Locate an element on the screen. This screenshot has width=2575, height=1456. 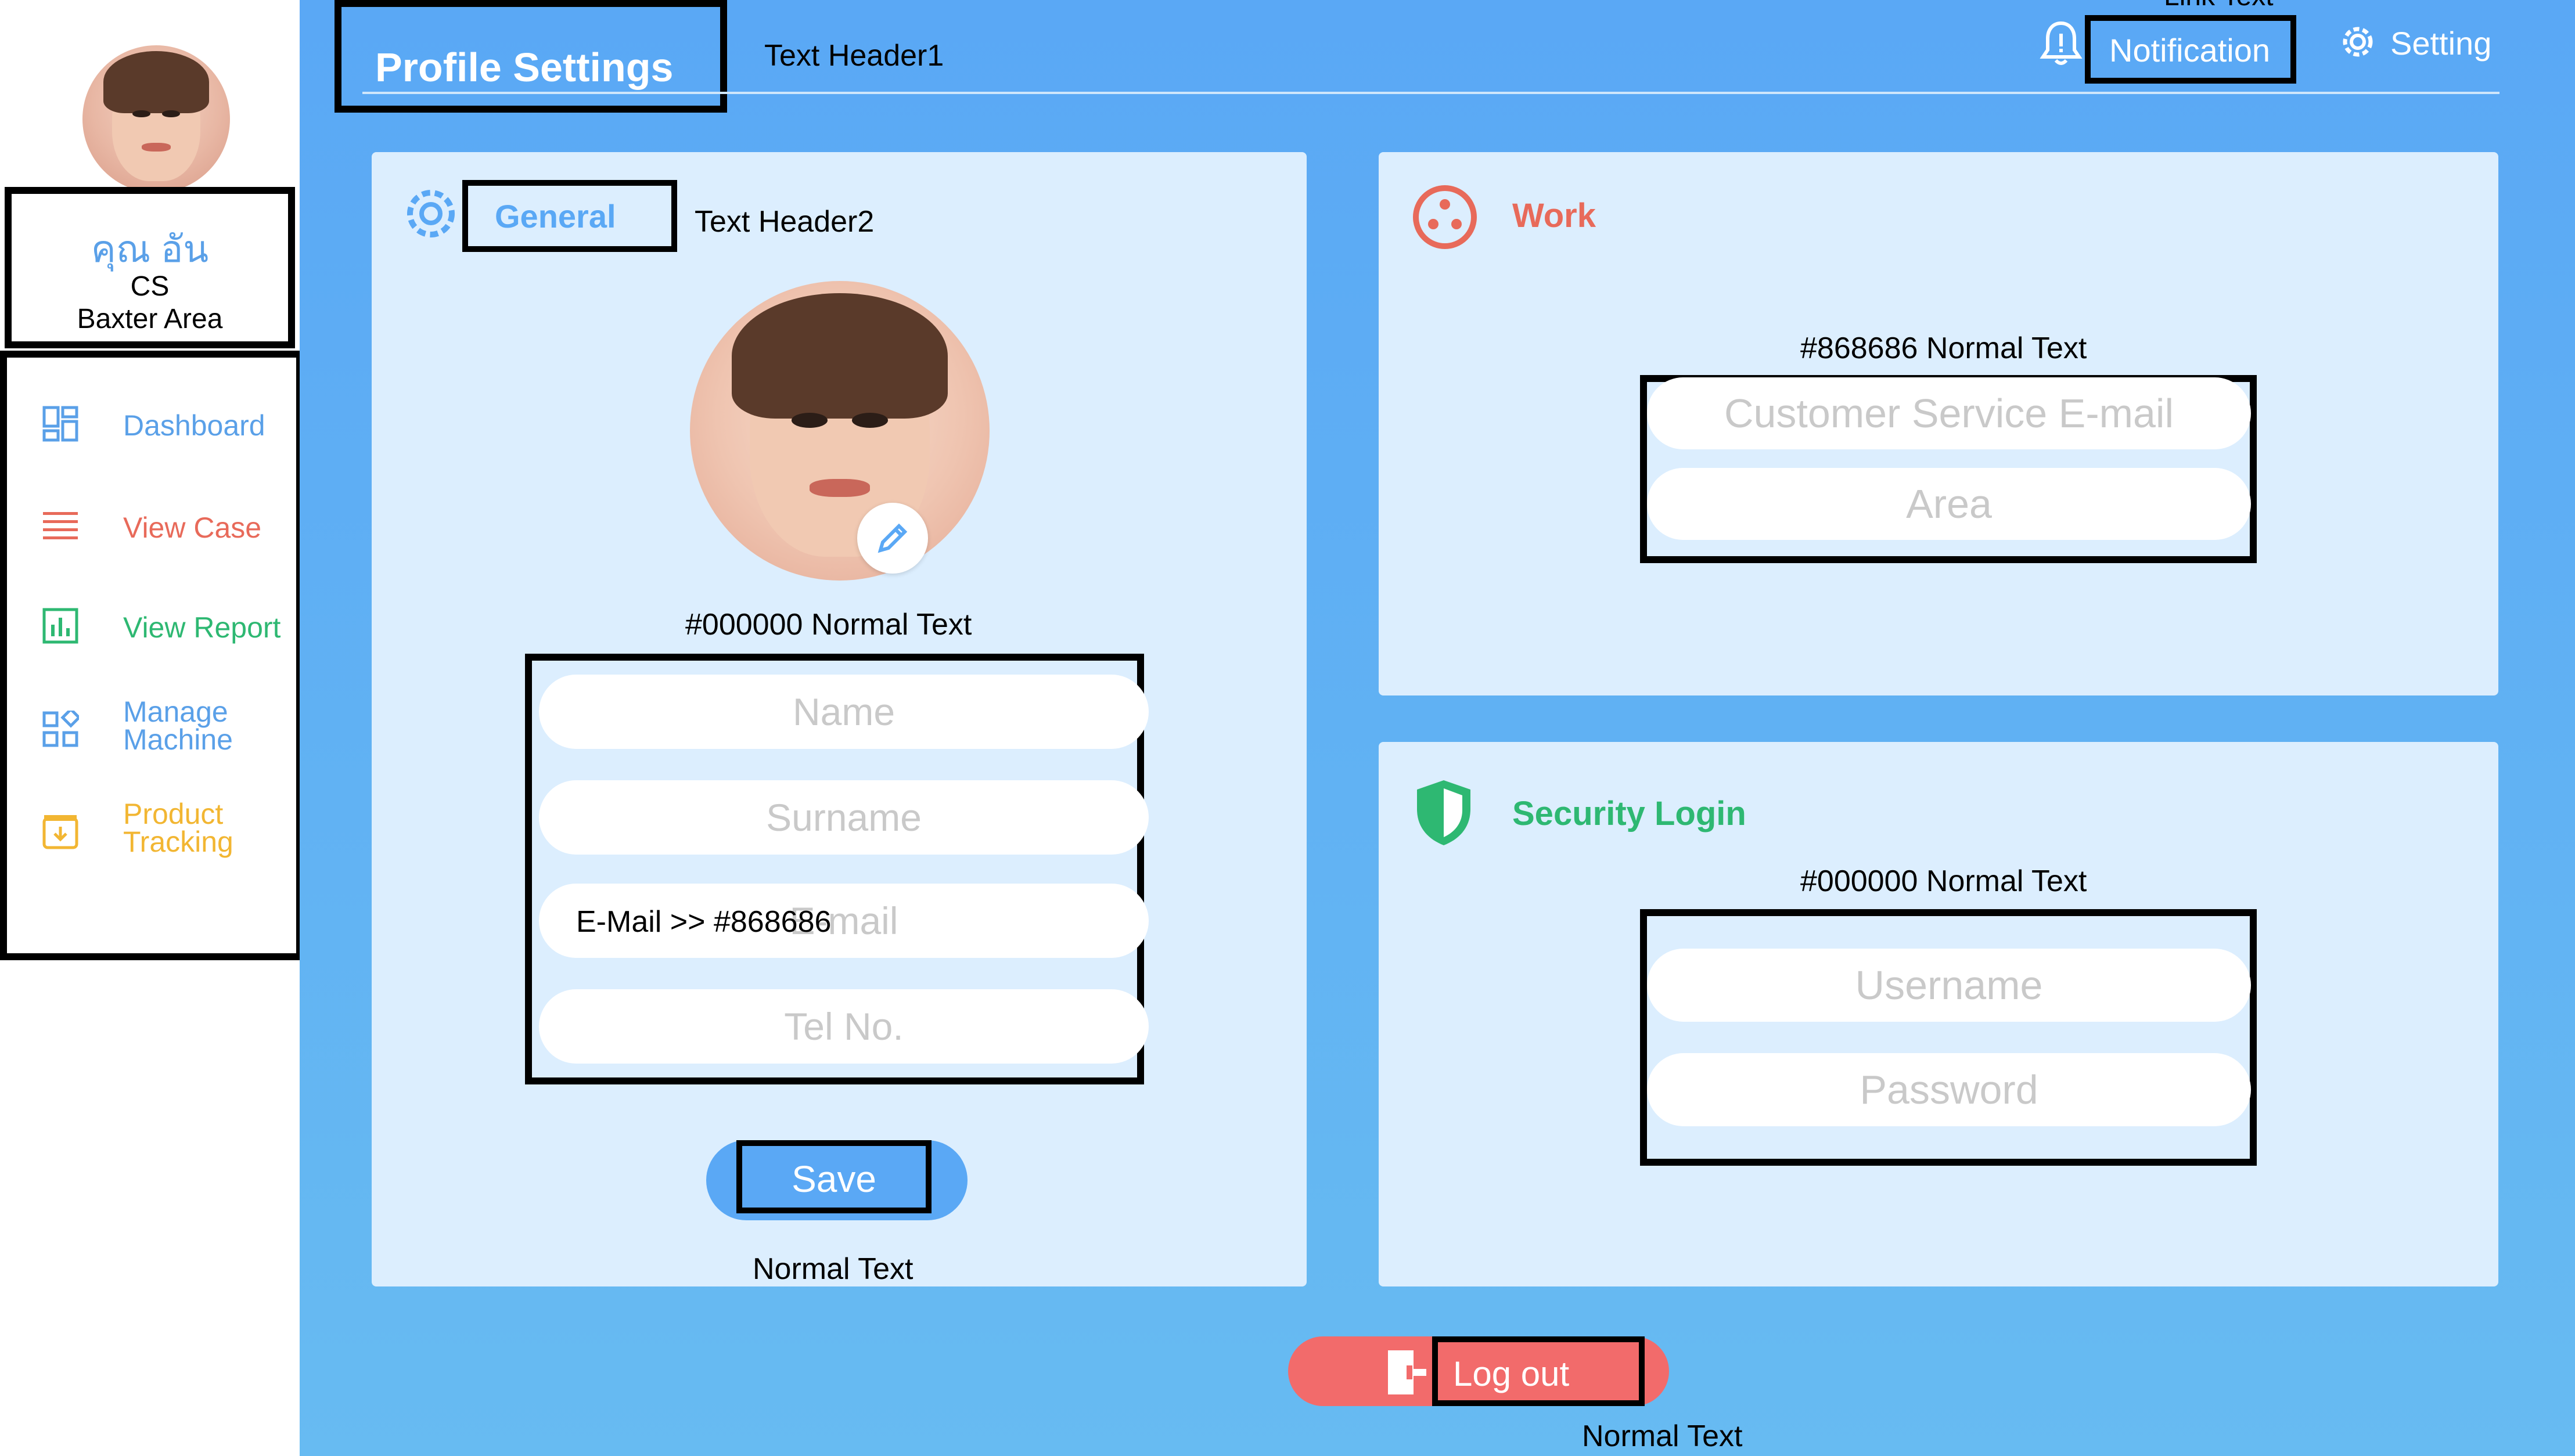
area-field: Area is located at coordinates (1949, 504).